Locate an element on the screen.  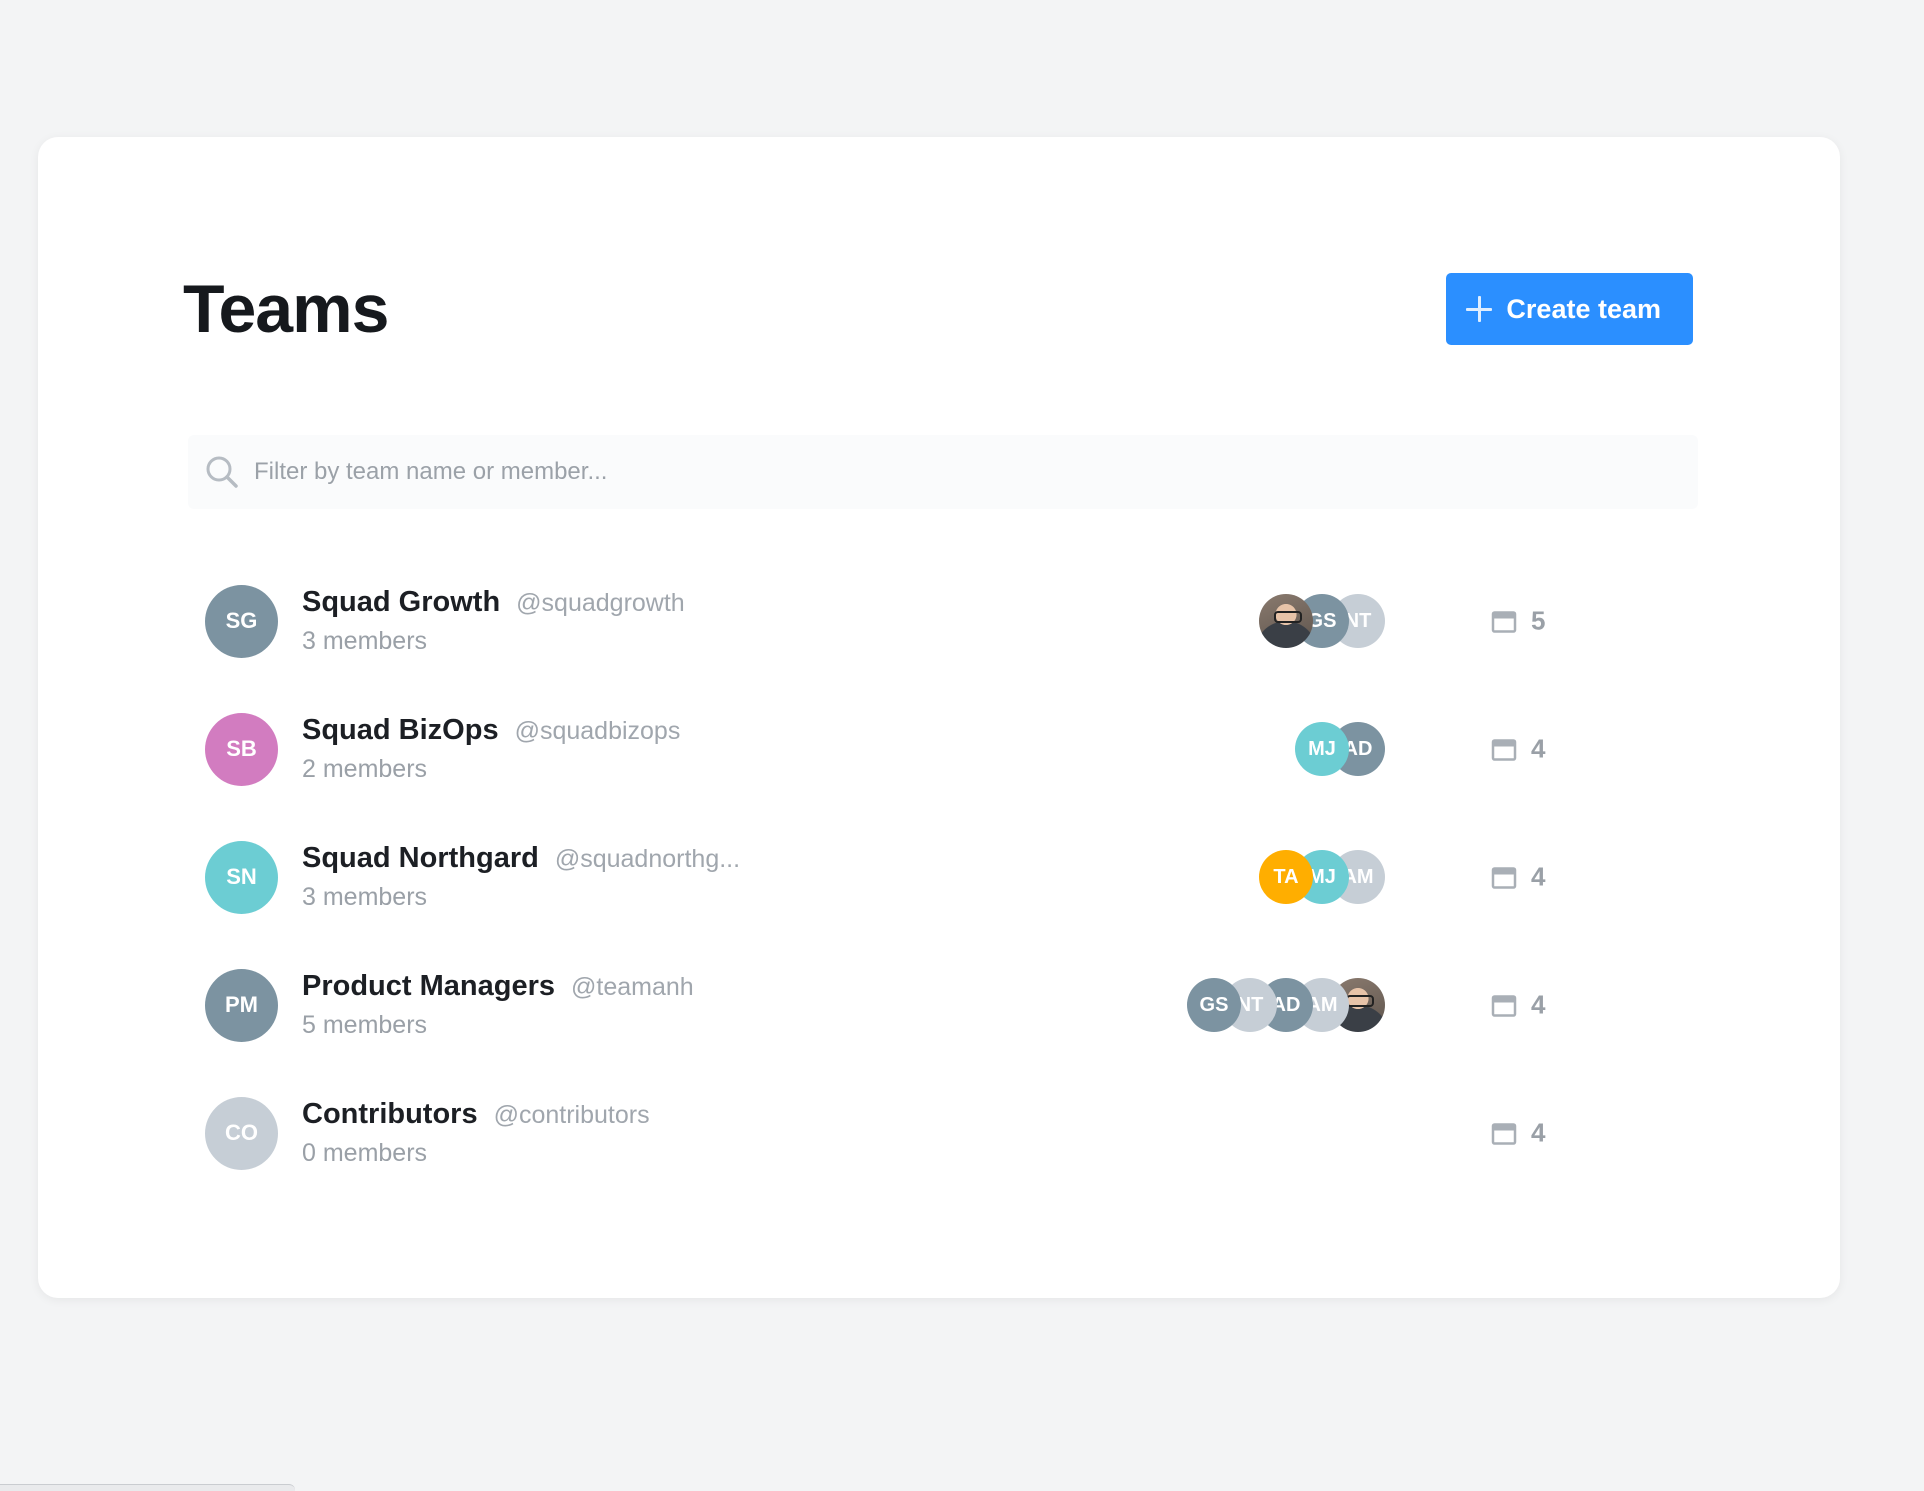
team-avatar: SN is located at coordinates (241, 877).